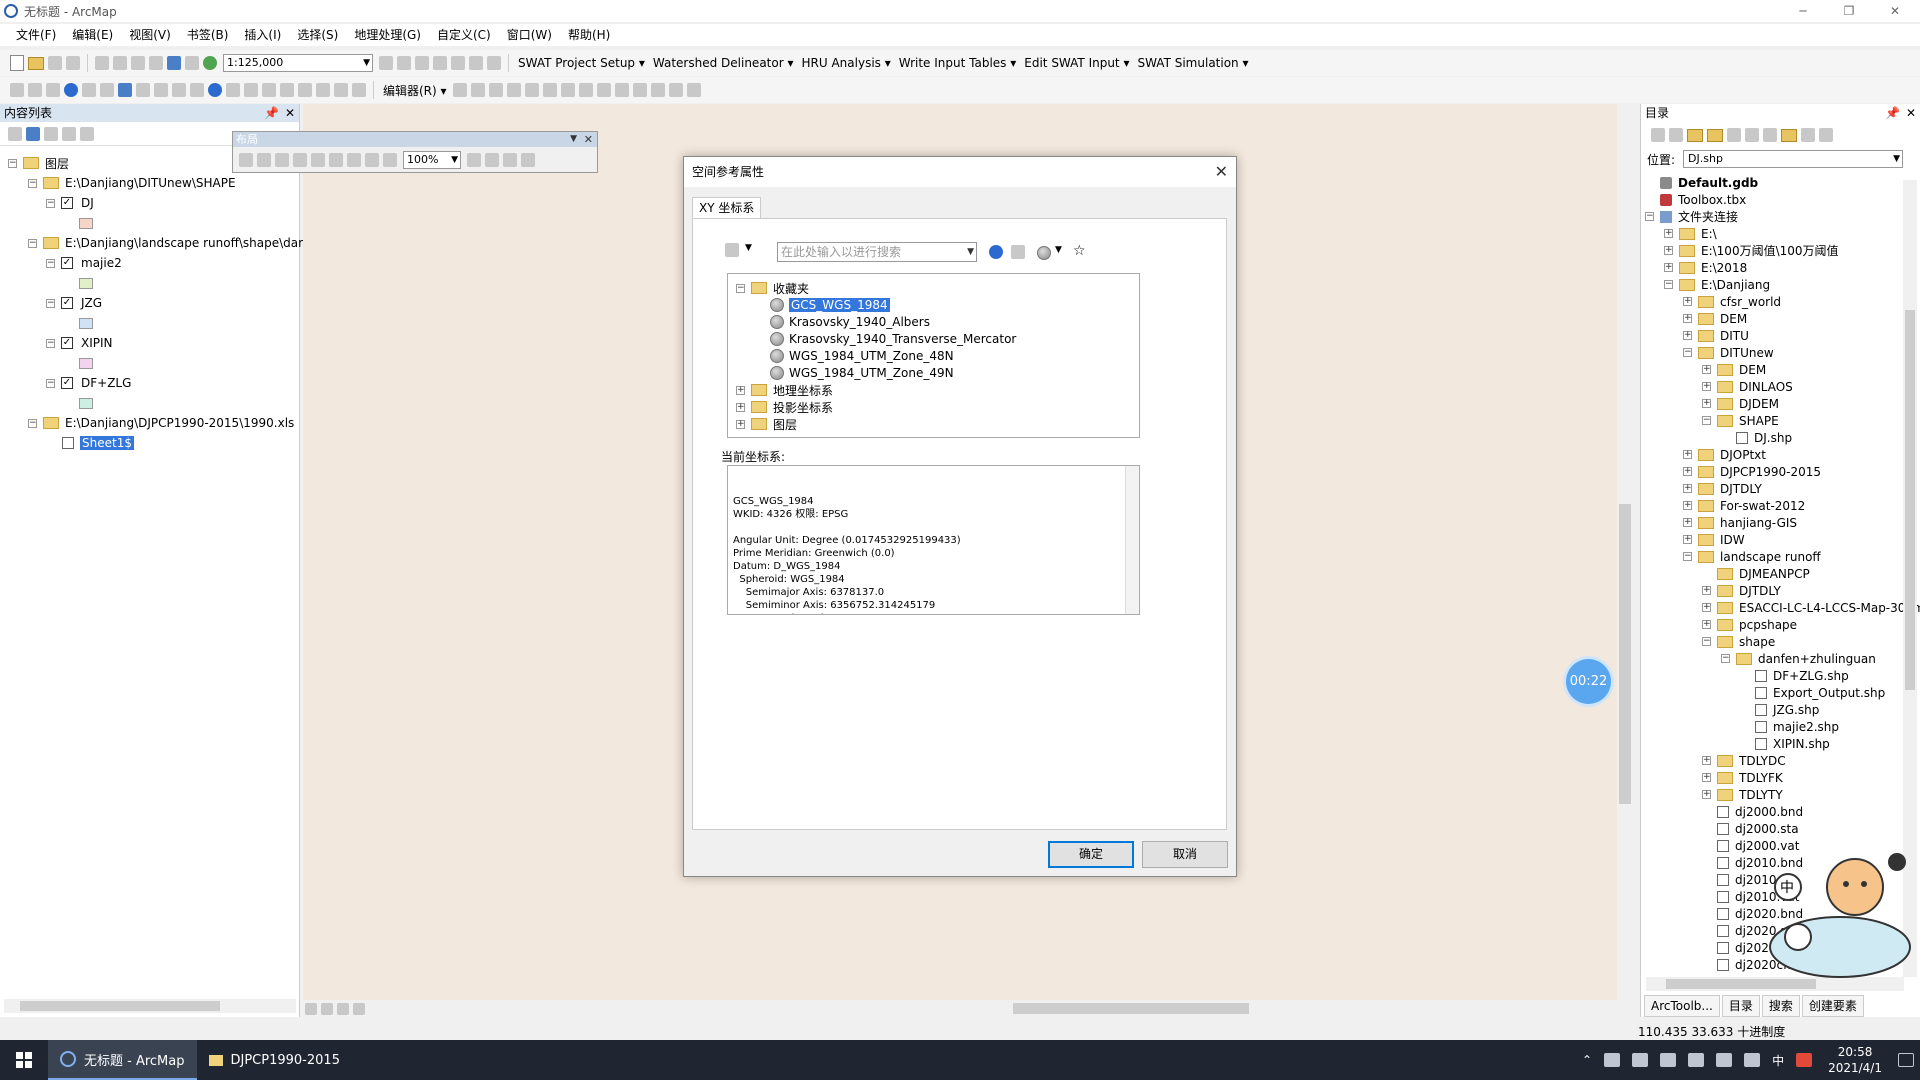  Describe the element at coordinates (1812, 692) in the screenshot. I see `catalog-item: Export_Output.shp` at that location.